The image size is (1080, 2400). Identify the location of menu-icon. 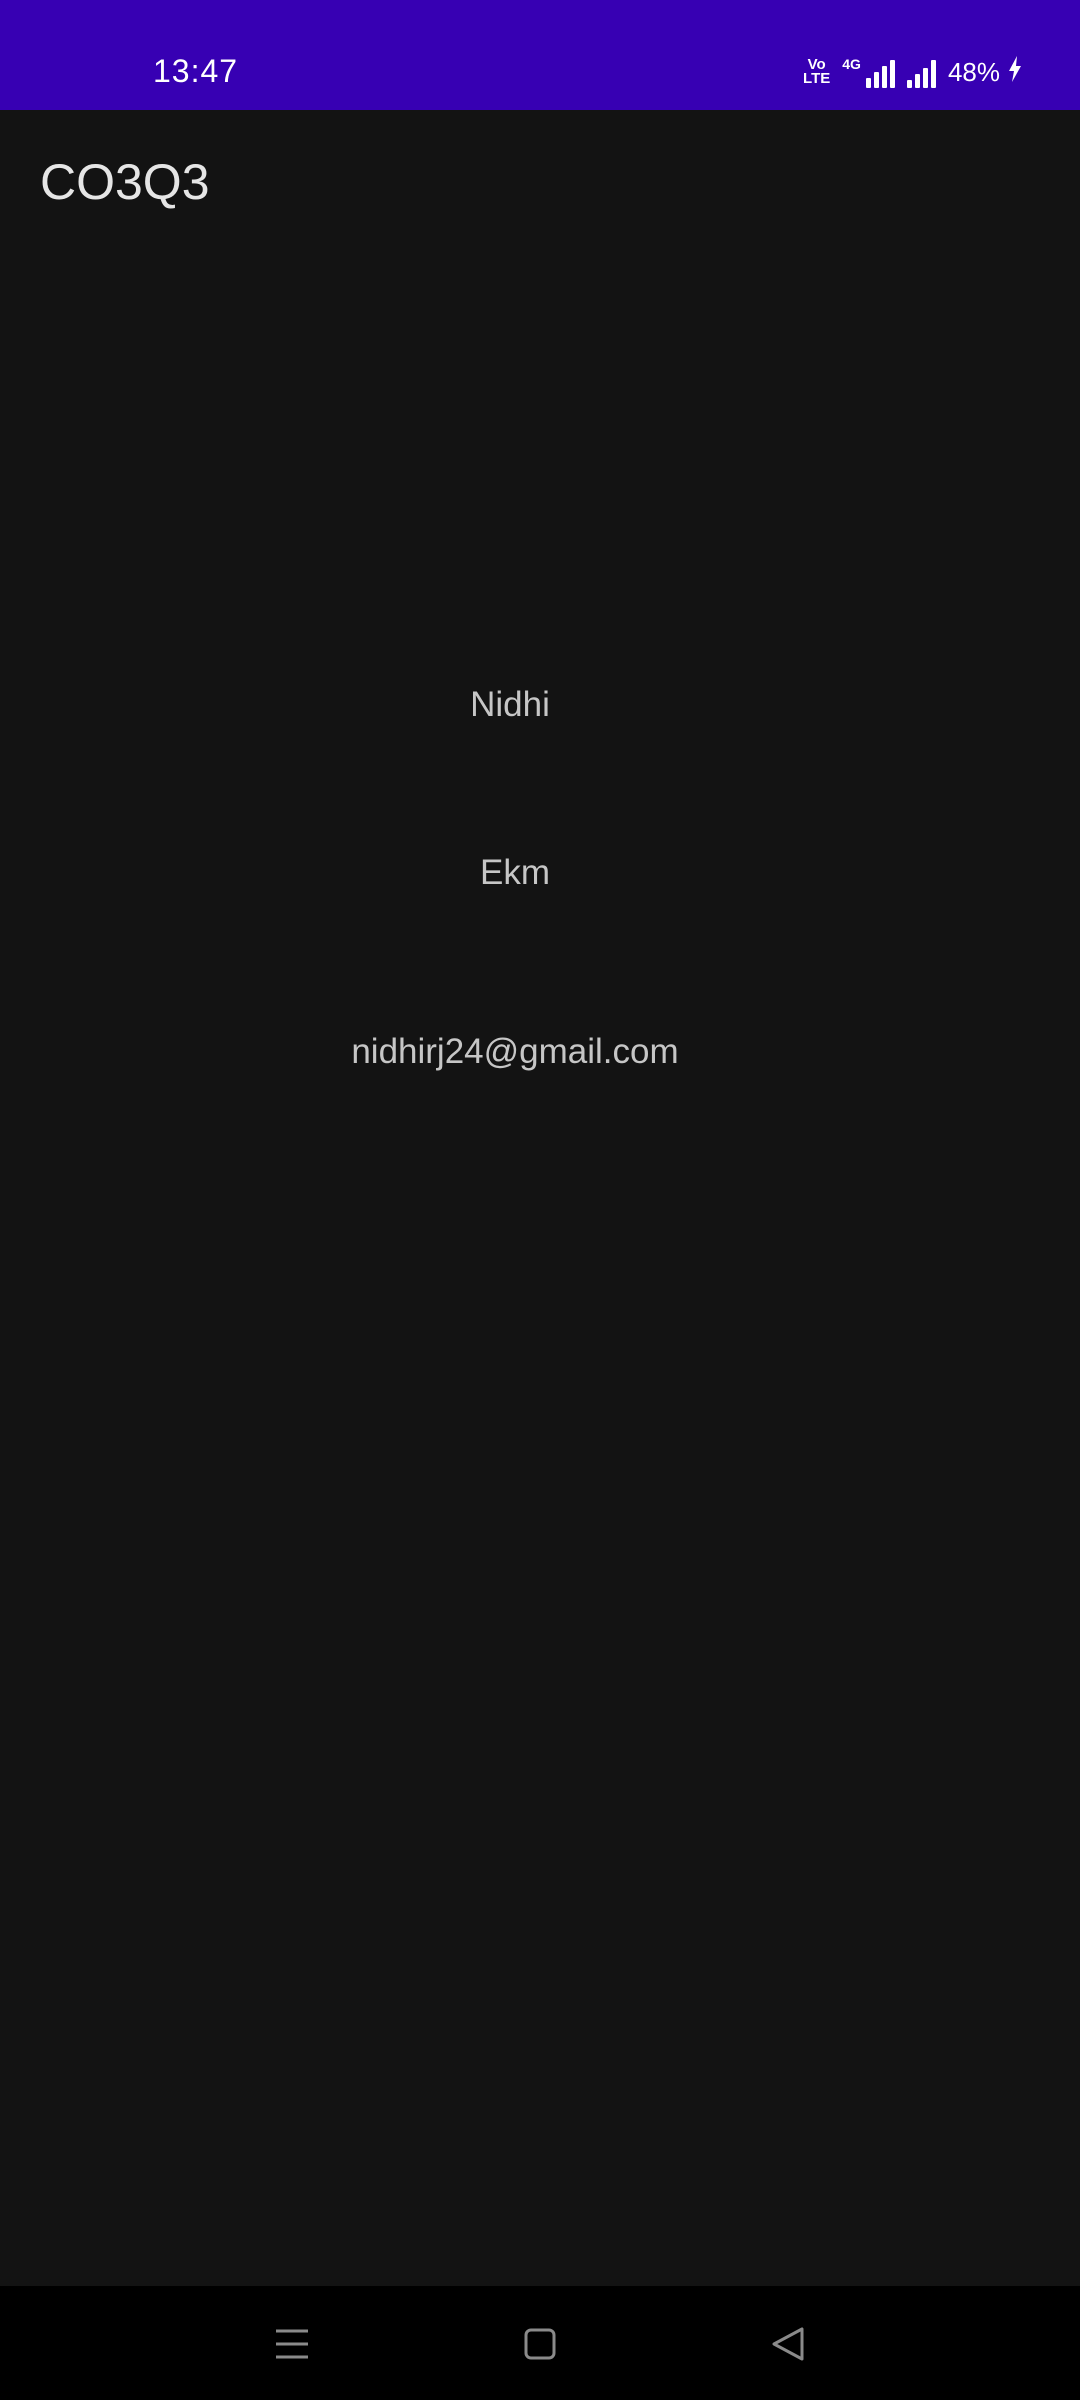
(292, 2344).